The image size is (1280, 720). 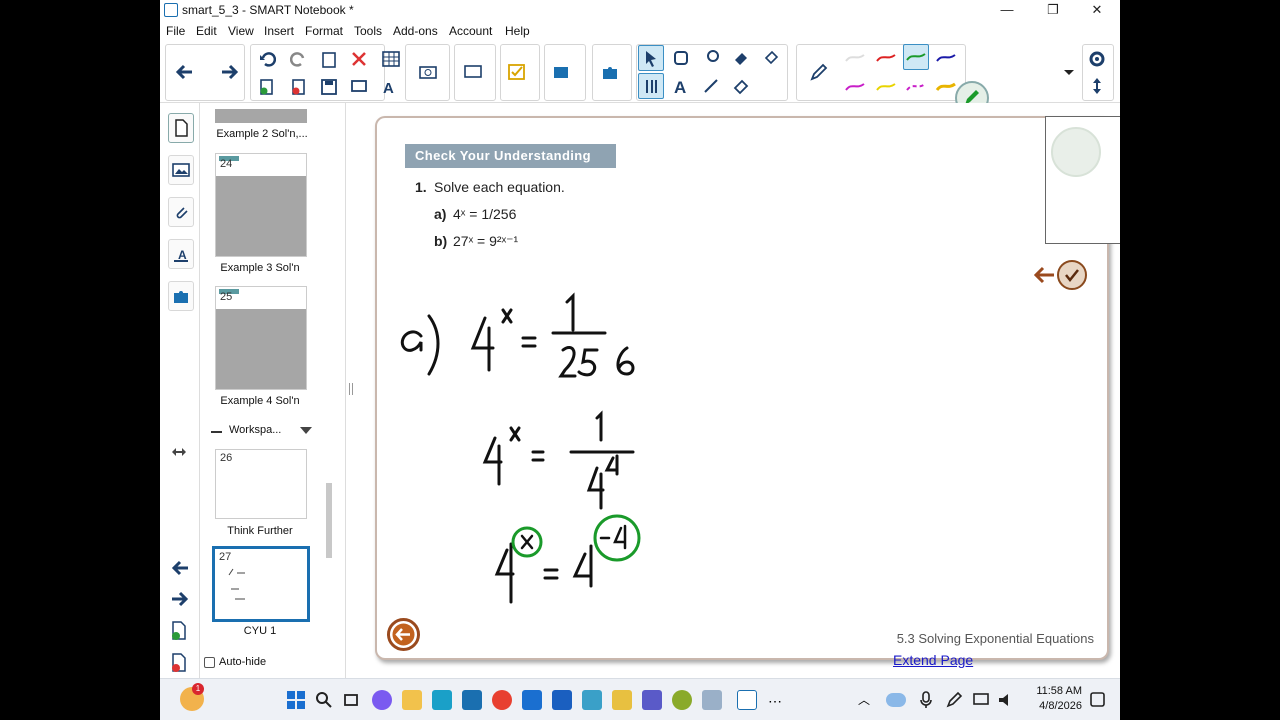 What do you see at coordinates (747, 700) in the screenshot?
I see `smart-notebook-taskbar-icon` at bounding box center [747, 700].